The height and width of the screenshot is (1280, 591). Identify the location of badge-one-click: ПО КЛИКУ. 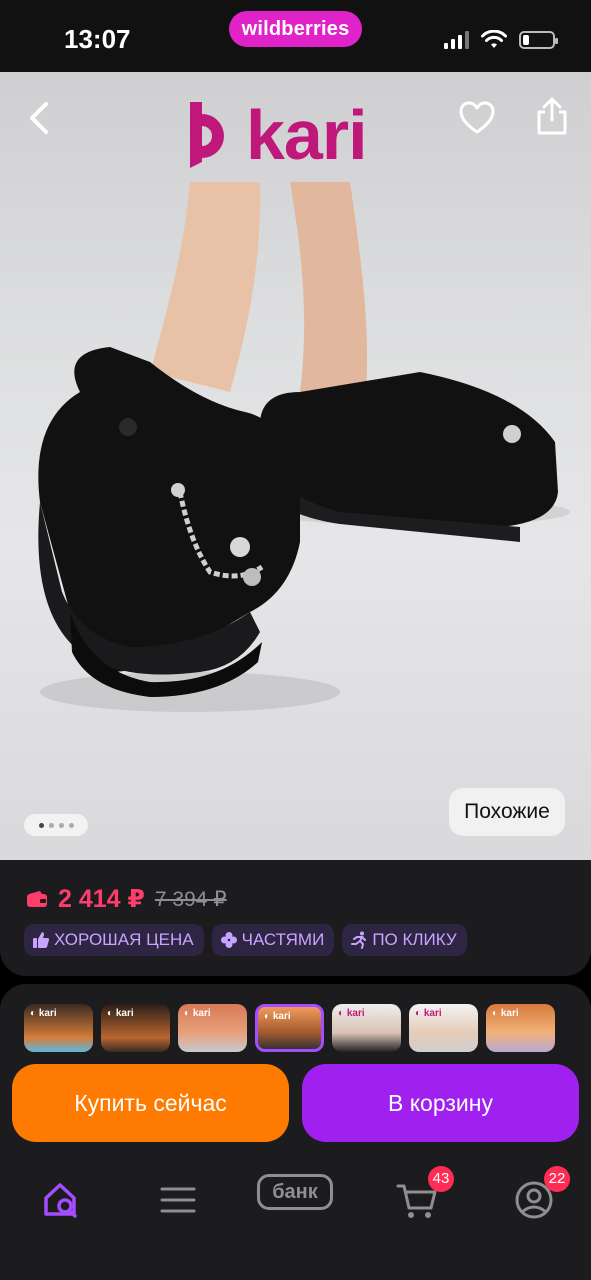
(404, 940).